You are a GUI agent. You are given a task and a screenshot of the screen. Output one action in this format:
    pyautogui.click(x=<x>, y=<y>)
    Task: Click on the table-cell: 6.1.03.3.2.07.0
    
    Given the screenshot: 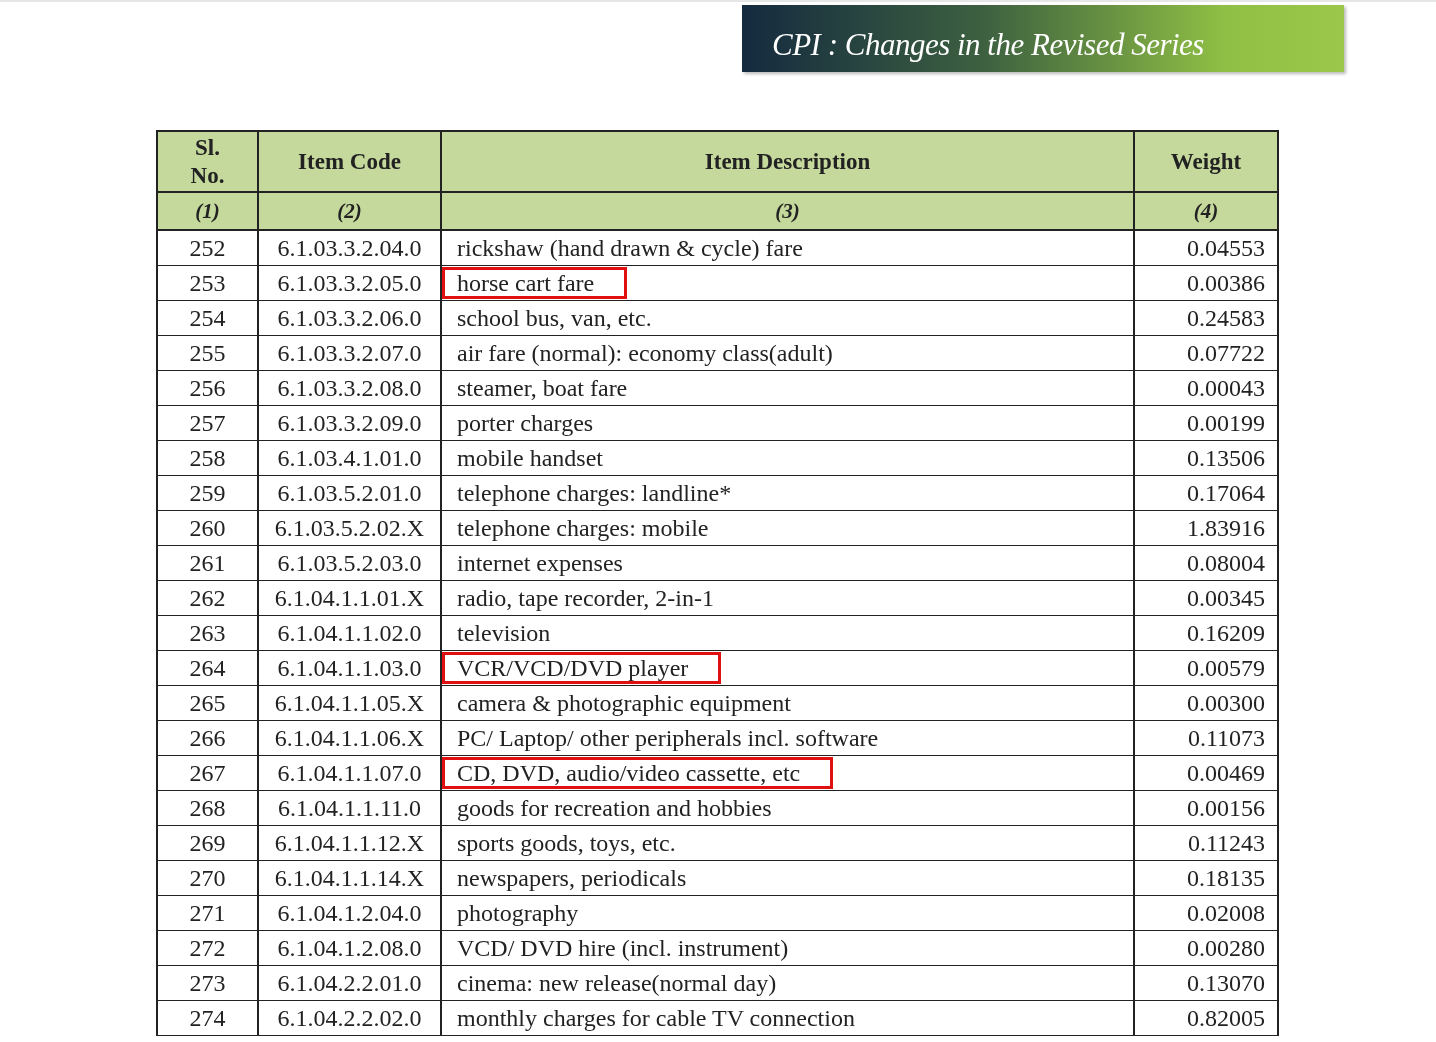 What is the action you would take?
    pyautogui.click(x=349, y=353)
    